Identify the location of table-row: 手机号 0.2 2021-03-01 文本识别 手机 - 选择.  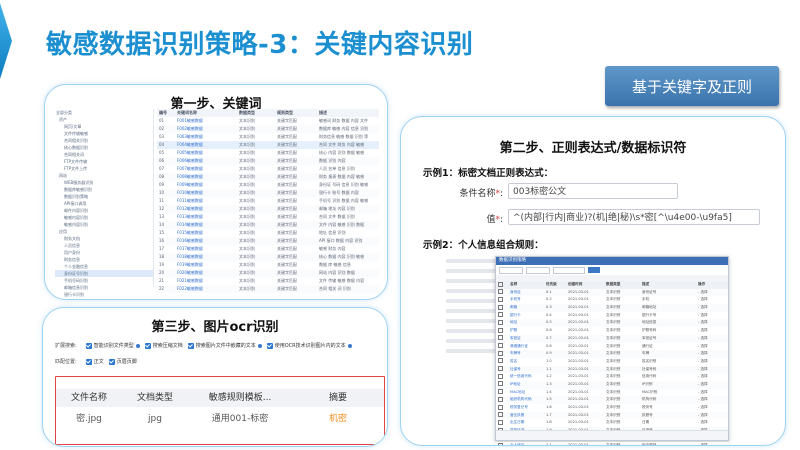
(612, 300).